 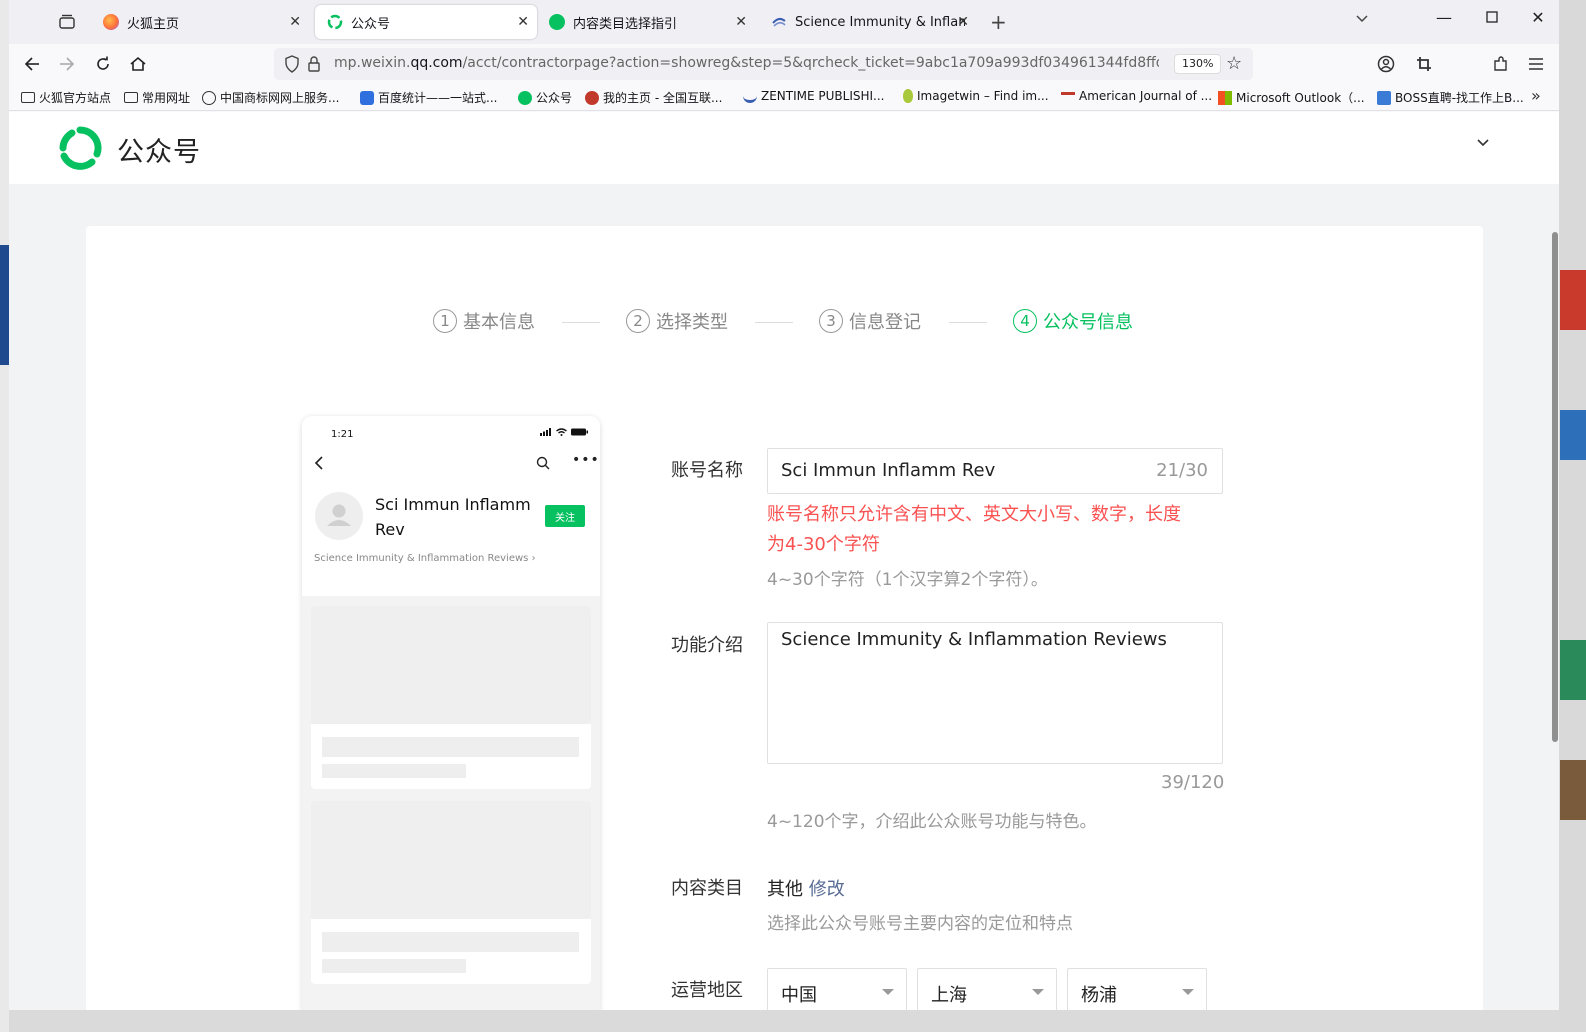 What do you see at coordinates (565, 516) in the screenshot?
I see `follow-button: 关注` at bounding box center [565, 516].